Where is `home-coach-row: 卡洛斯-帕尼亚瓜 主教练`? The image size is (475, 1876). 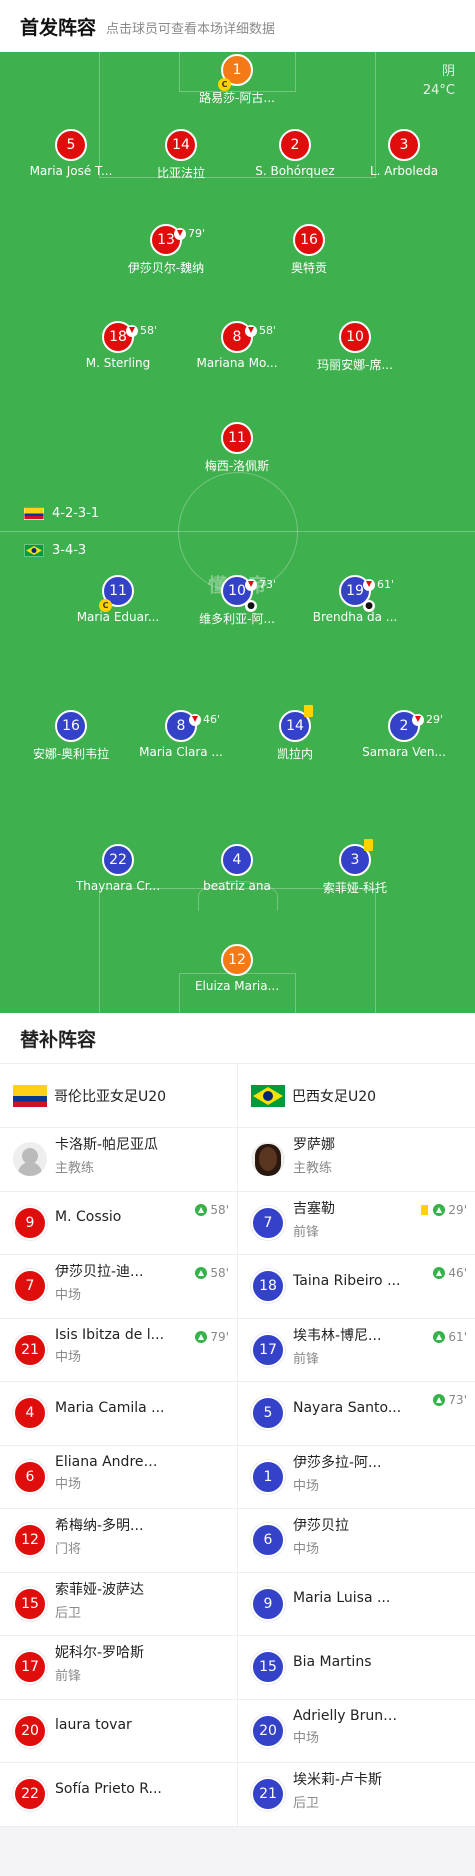 home-coach-row: 卡洛斯-帕尼亚瓜 主教练 is located at coordinates (118, 1160).